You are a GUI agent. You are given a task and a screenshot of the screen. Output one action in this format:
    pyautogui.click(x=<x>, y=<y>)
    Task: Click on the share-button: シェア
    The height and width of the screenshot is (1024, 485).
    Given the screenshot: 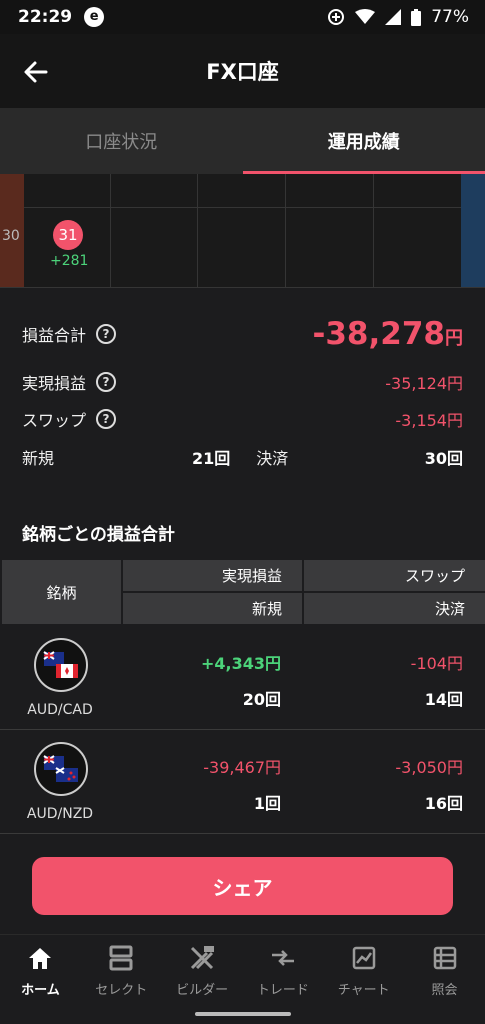 What is the action you would take?
    pyautogui.click(x=242, y=886)
    